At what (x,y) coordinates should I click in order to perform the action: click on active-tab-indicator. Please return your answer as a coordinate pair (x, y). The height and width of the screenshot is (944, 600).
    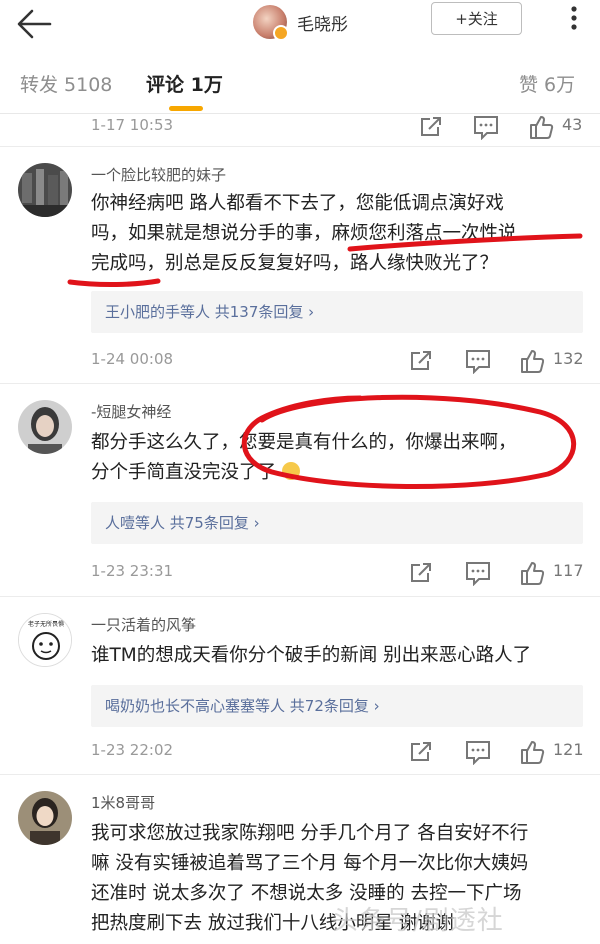
    Looking at the image, I should click on (186, 108).